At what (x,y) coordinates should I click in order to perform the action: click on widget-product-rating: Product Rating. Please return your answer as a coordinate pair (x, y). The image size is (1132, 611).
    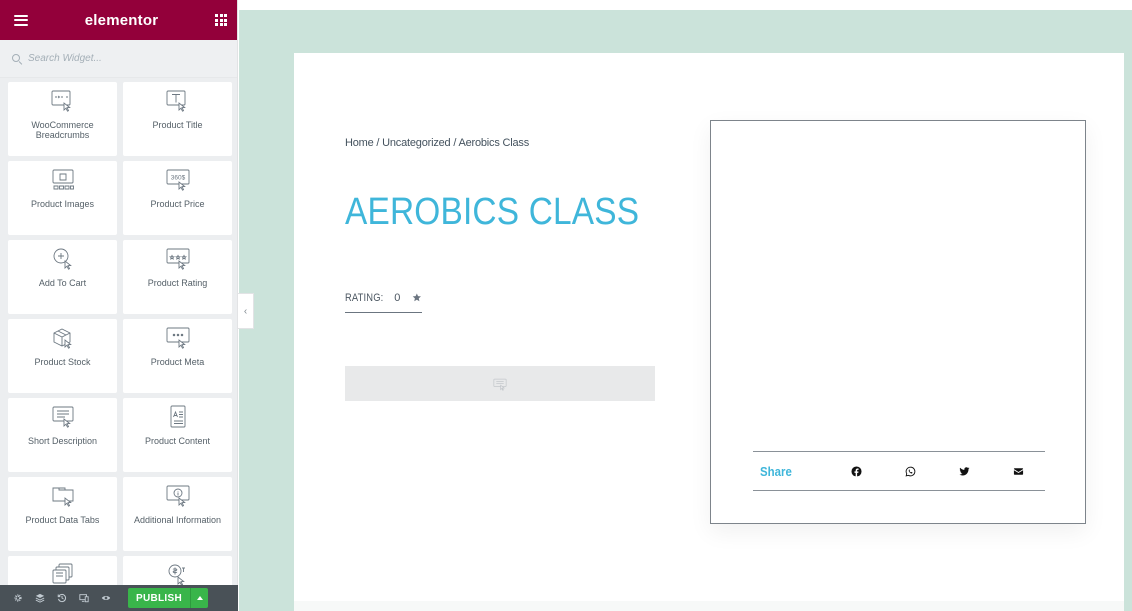
    Looking at the image, I should click on (177, 277).